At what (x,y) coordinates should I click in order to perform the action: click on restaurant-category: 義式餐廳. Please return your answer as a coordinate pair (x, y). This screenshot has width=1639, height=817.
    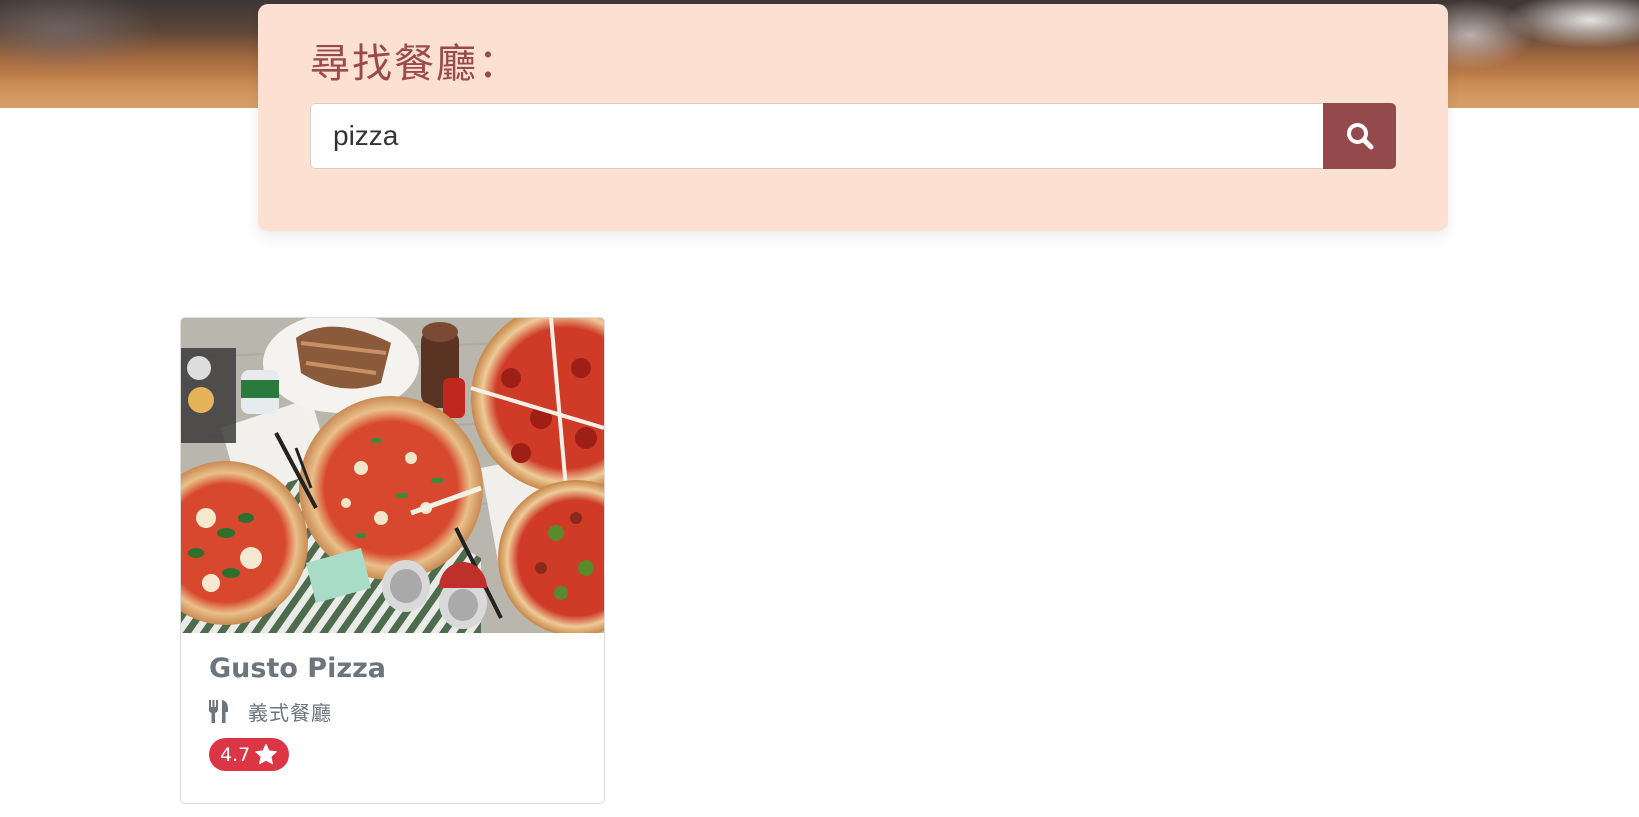
    Looking at the image, I should click on (270, 711).